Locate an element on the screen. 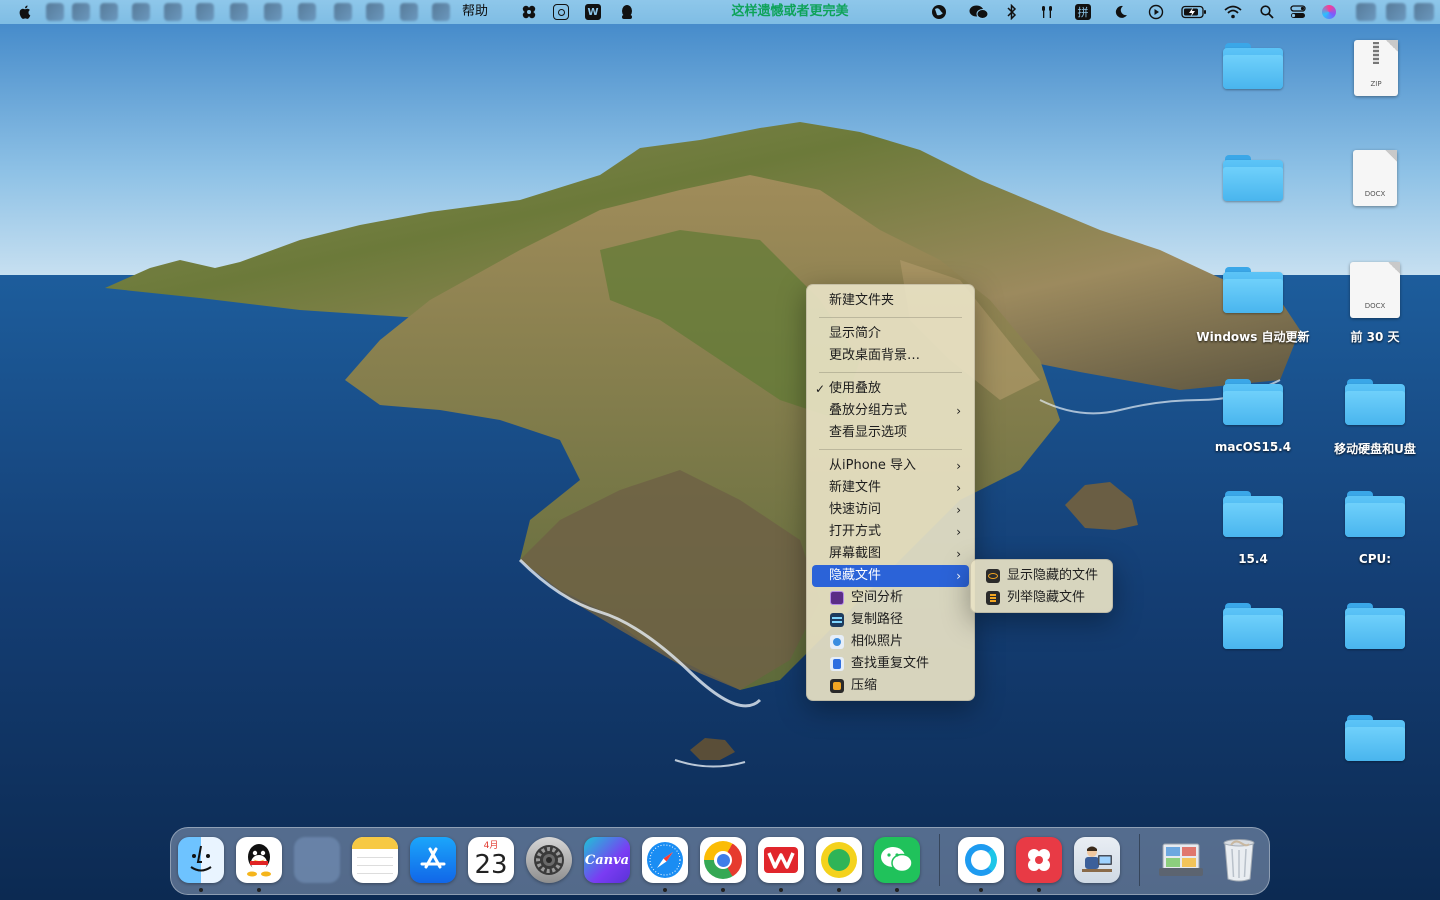 The width and height of the screenshot is (1440, 900). checkmark-icon: ✓ is located at coordinates (820, 389).